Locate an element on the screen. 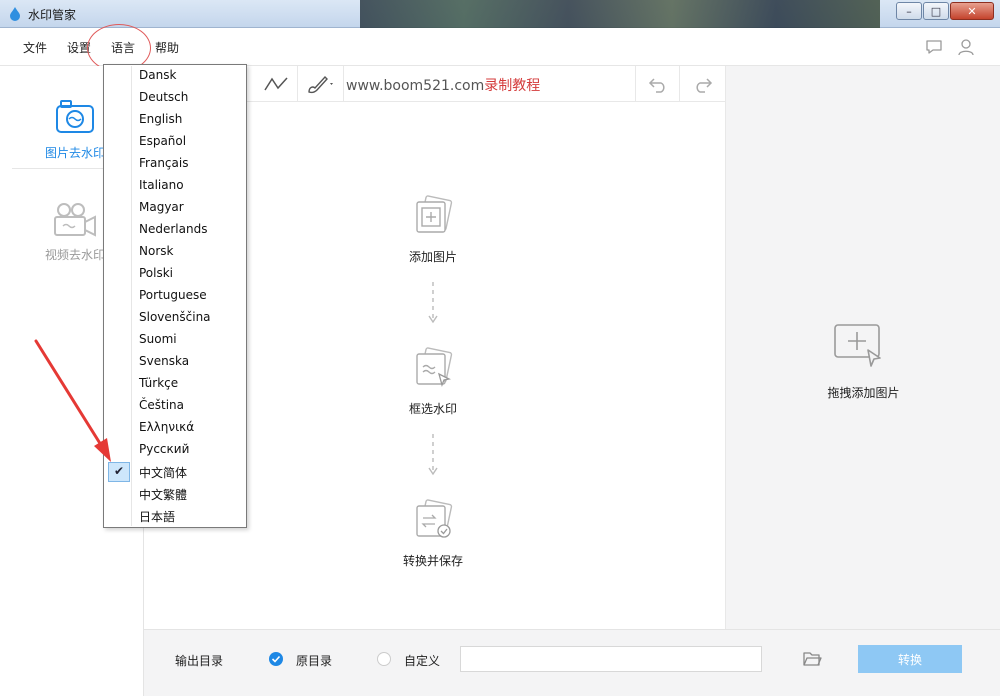  step-label: 添加图片 is located at coordinates (432, 257).